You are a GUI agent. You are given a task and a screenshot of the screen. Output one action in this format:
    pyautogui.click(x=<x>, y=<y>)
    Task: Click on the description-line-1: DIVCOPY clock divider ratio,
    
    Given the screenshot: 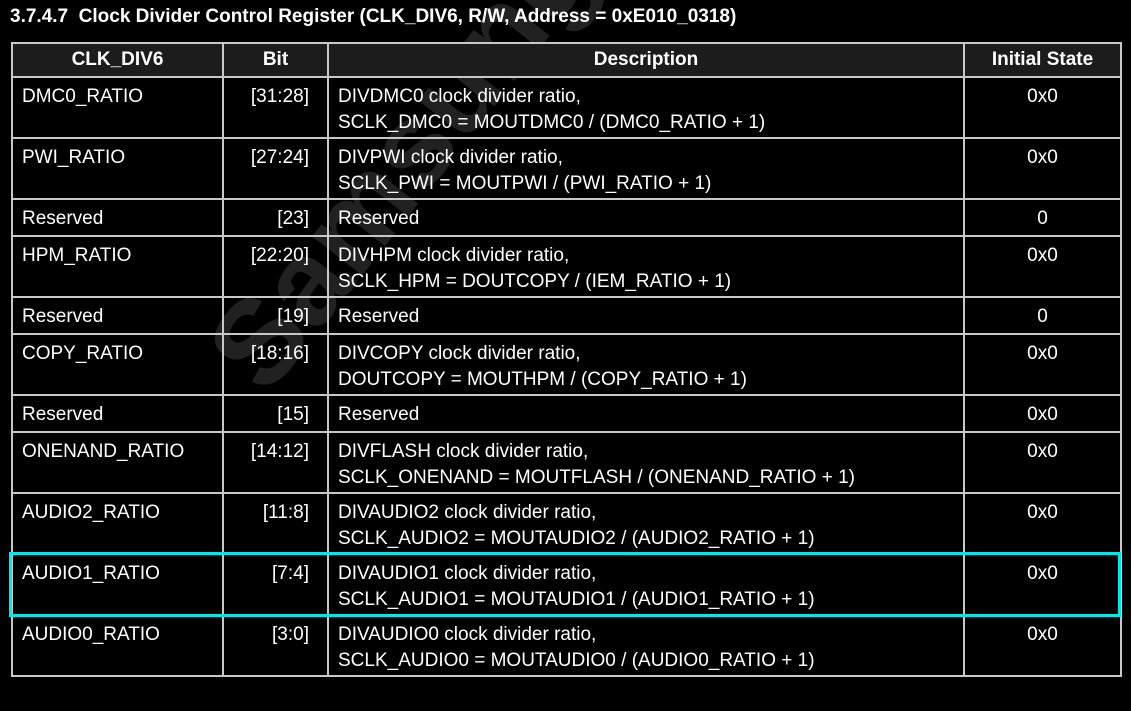 What is the action you would take?
    pyautogui.click(x=459, y=353)
    